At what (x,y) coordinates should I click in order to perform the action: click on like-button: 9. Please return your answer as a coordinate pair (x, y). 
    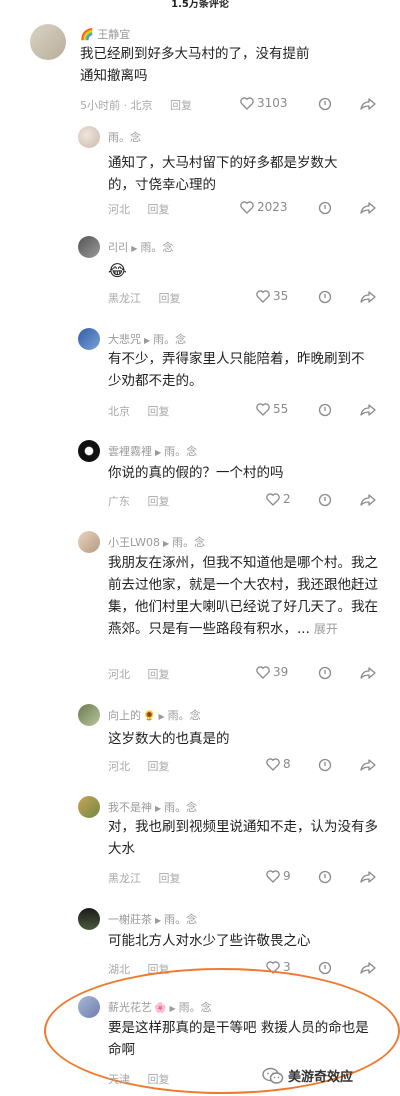
    Looking at the image, I should click on (278, 876).